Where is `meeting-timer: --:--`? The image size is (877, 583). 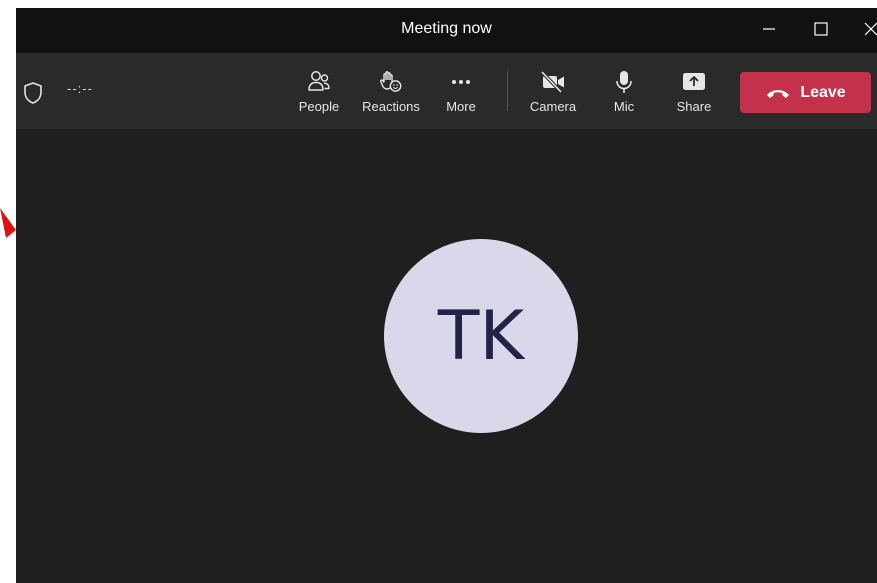 meeting-timer: --:-- is located at coordinates (80, 88).